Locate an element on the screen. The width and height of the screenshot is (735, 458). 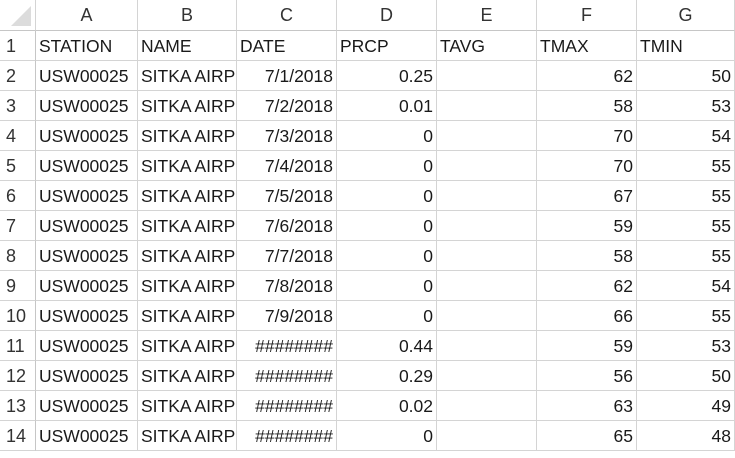
cell-e4 is located at coordinates (487, 136).